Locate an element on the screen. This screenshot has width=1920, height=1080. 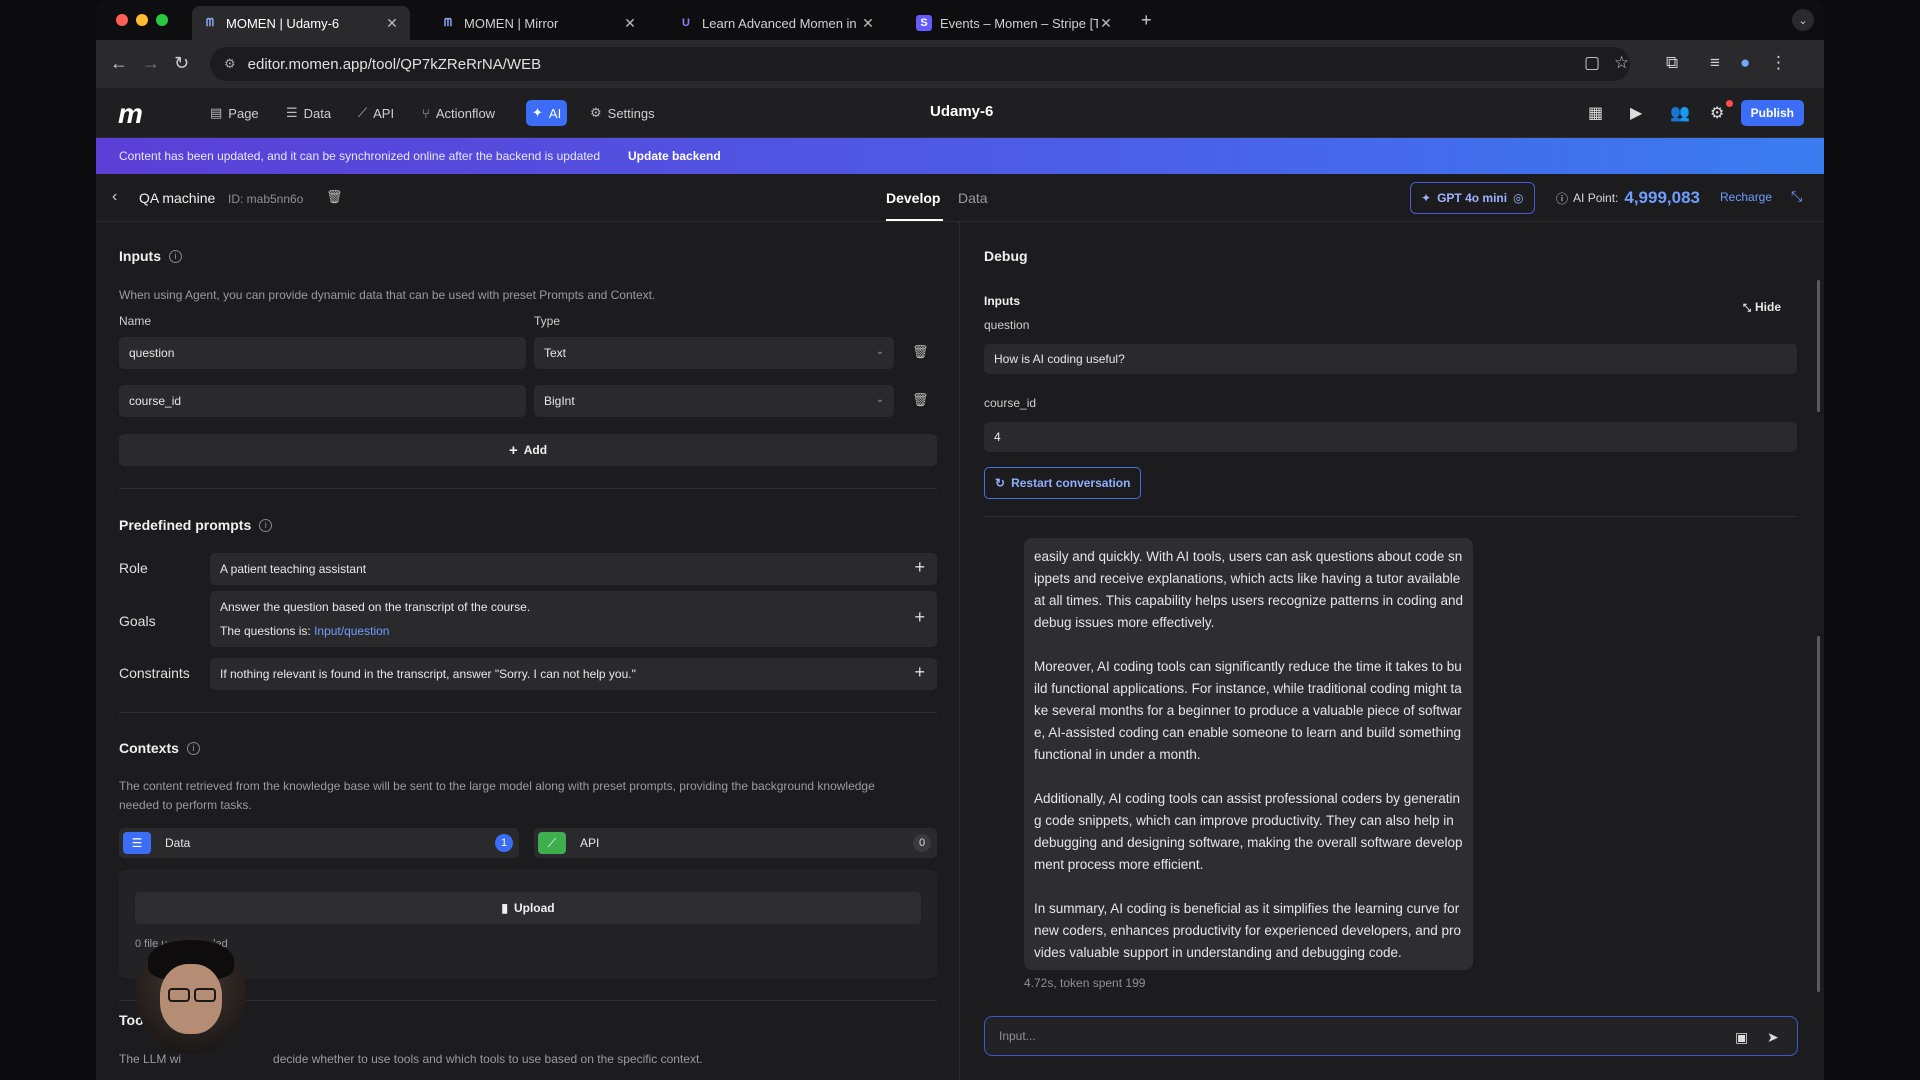
collaborators-icon: ⚙ is located at coordinates (1717, 113).